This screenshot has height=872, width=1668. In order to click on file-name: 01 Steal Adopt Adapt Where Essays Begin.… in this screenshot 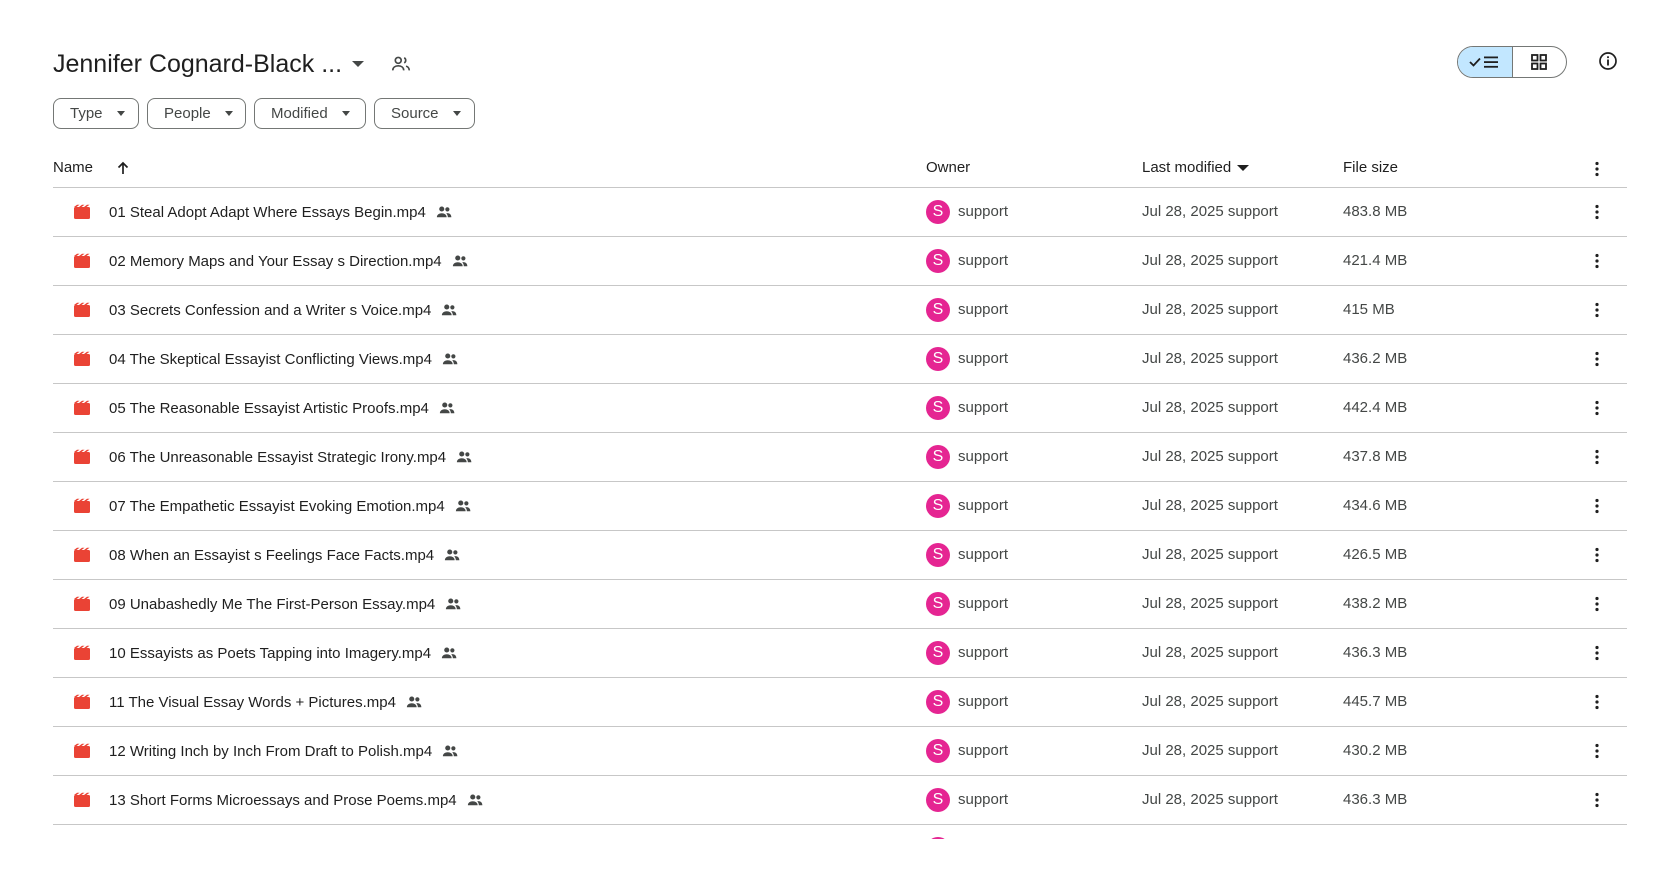, I will do `click(281, 212)`.